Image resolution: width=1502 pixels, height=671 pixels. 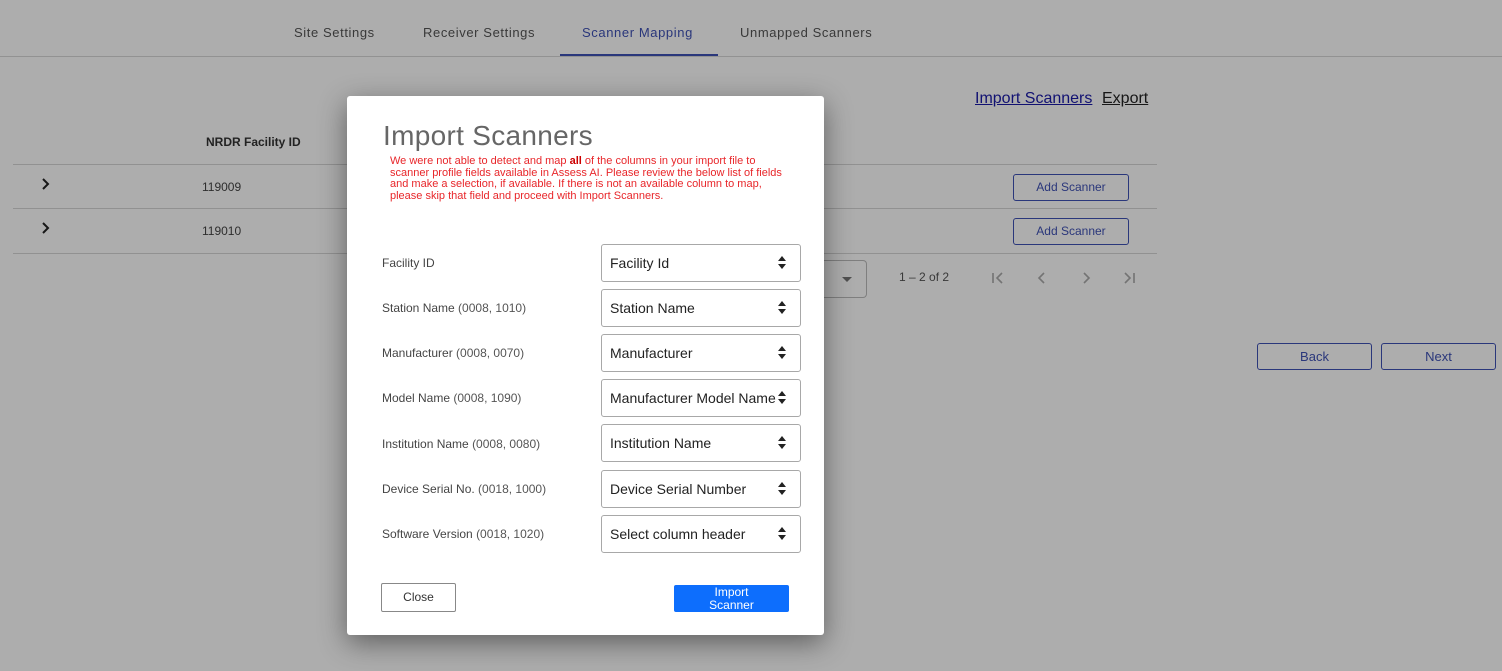 What do you see at coordinates (480, 161) in the screenshot?
I see `warning-message-part: We were not able to detect and map` at bounding box center [480, 161].